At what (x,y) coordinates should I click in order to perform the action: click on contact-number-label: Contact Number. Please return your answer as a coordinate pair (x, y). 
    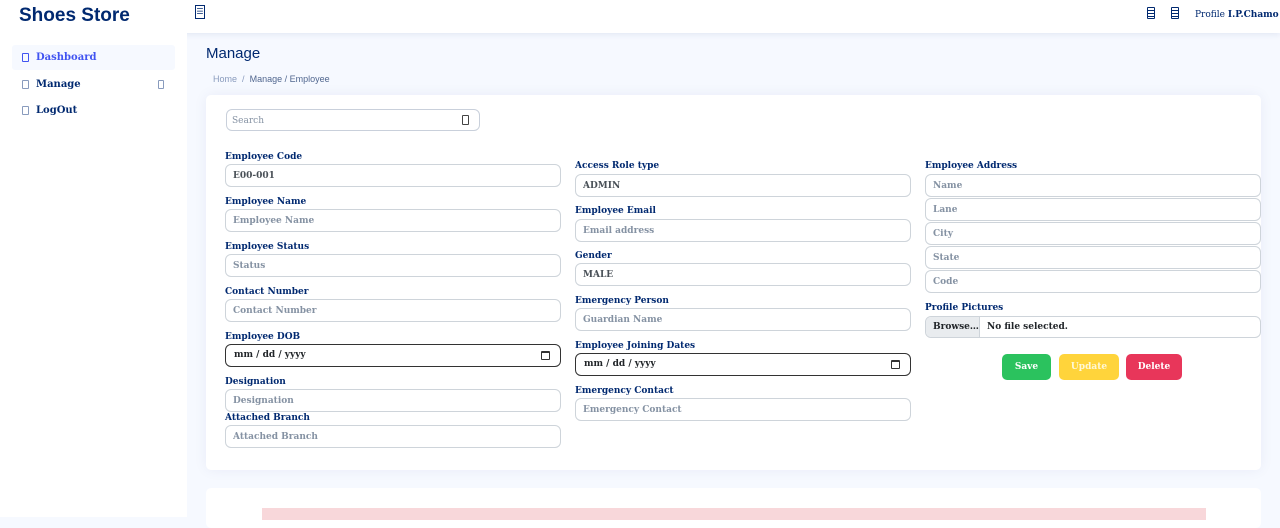
    Looking at the image, I should click on (267, 292).